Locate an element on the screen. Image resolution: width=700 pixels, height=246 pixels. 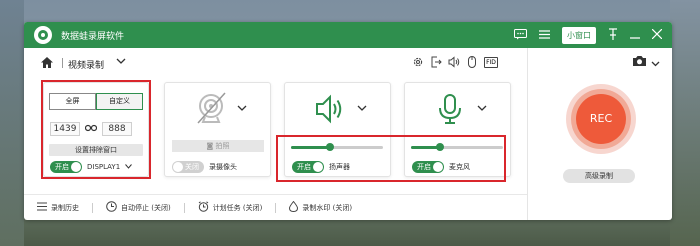
photo-button: ◙ 拍照 is located at coordinates (218, 146).